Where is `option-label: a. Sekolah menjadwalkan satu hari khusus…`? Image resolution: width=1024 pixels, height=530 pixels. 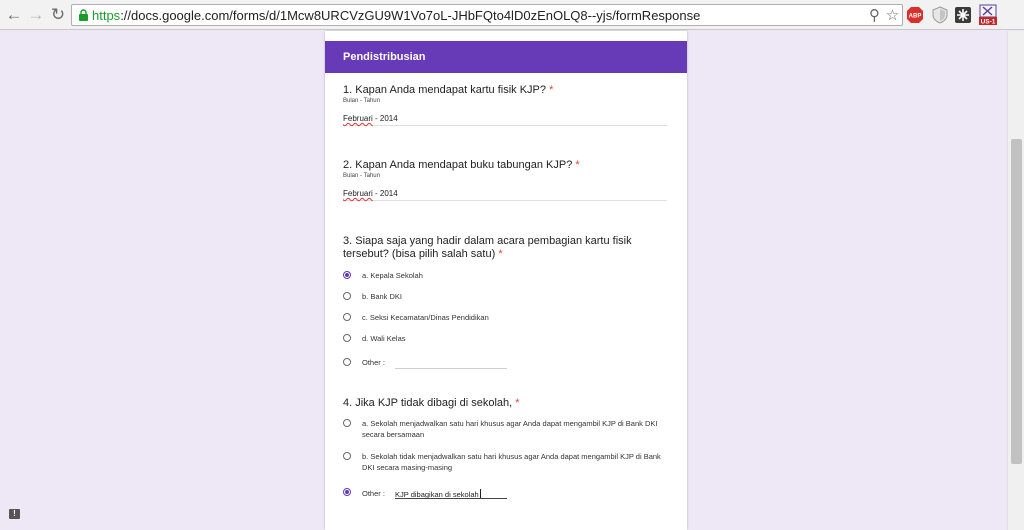 option-label: a. Sekolah menjadwalkan satu hari khusus… is located at coordinates (510, 429).